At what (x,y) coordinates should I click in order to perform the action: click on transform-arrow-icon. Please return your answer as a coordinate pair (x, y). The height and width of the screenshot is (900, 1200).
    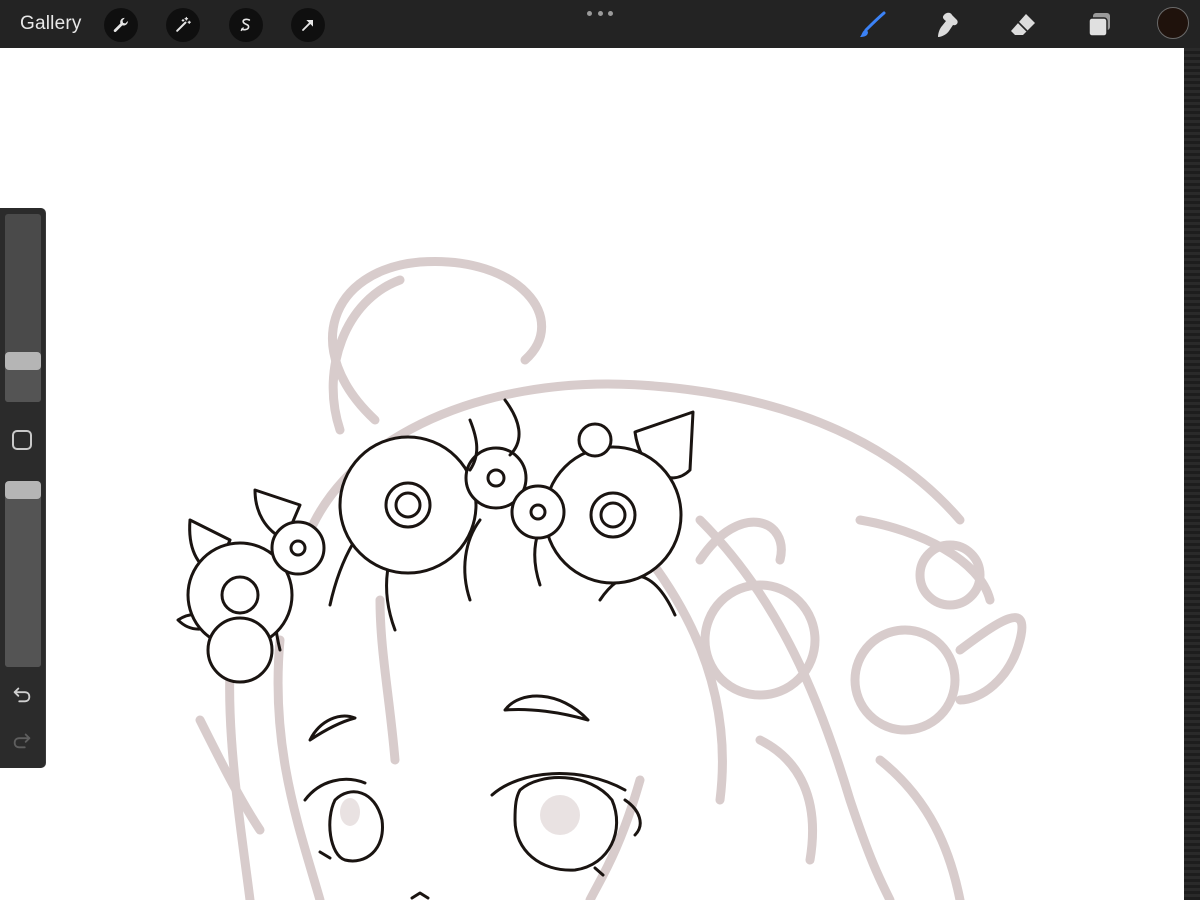
    Looking at the image, I should click on (307, 25).